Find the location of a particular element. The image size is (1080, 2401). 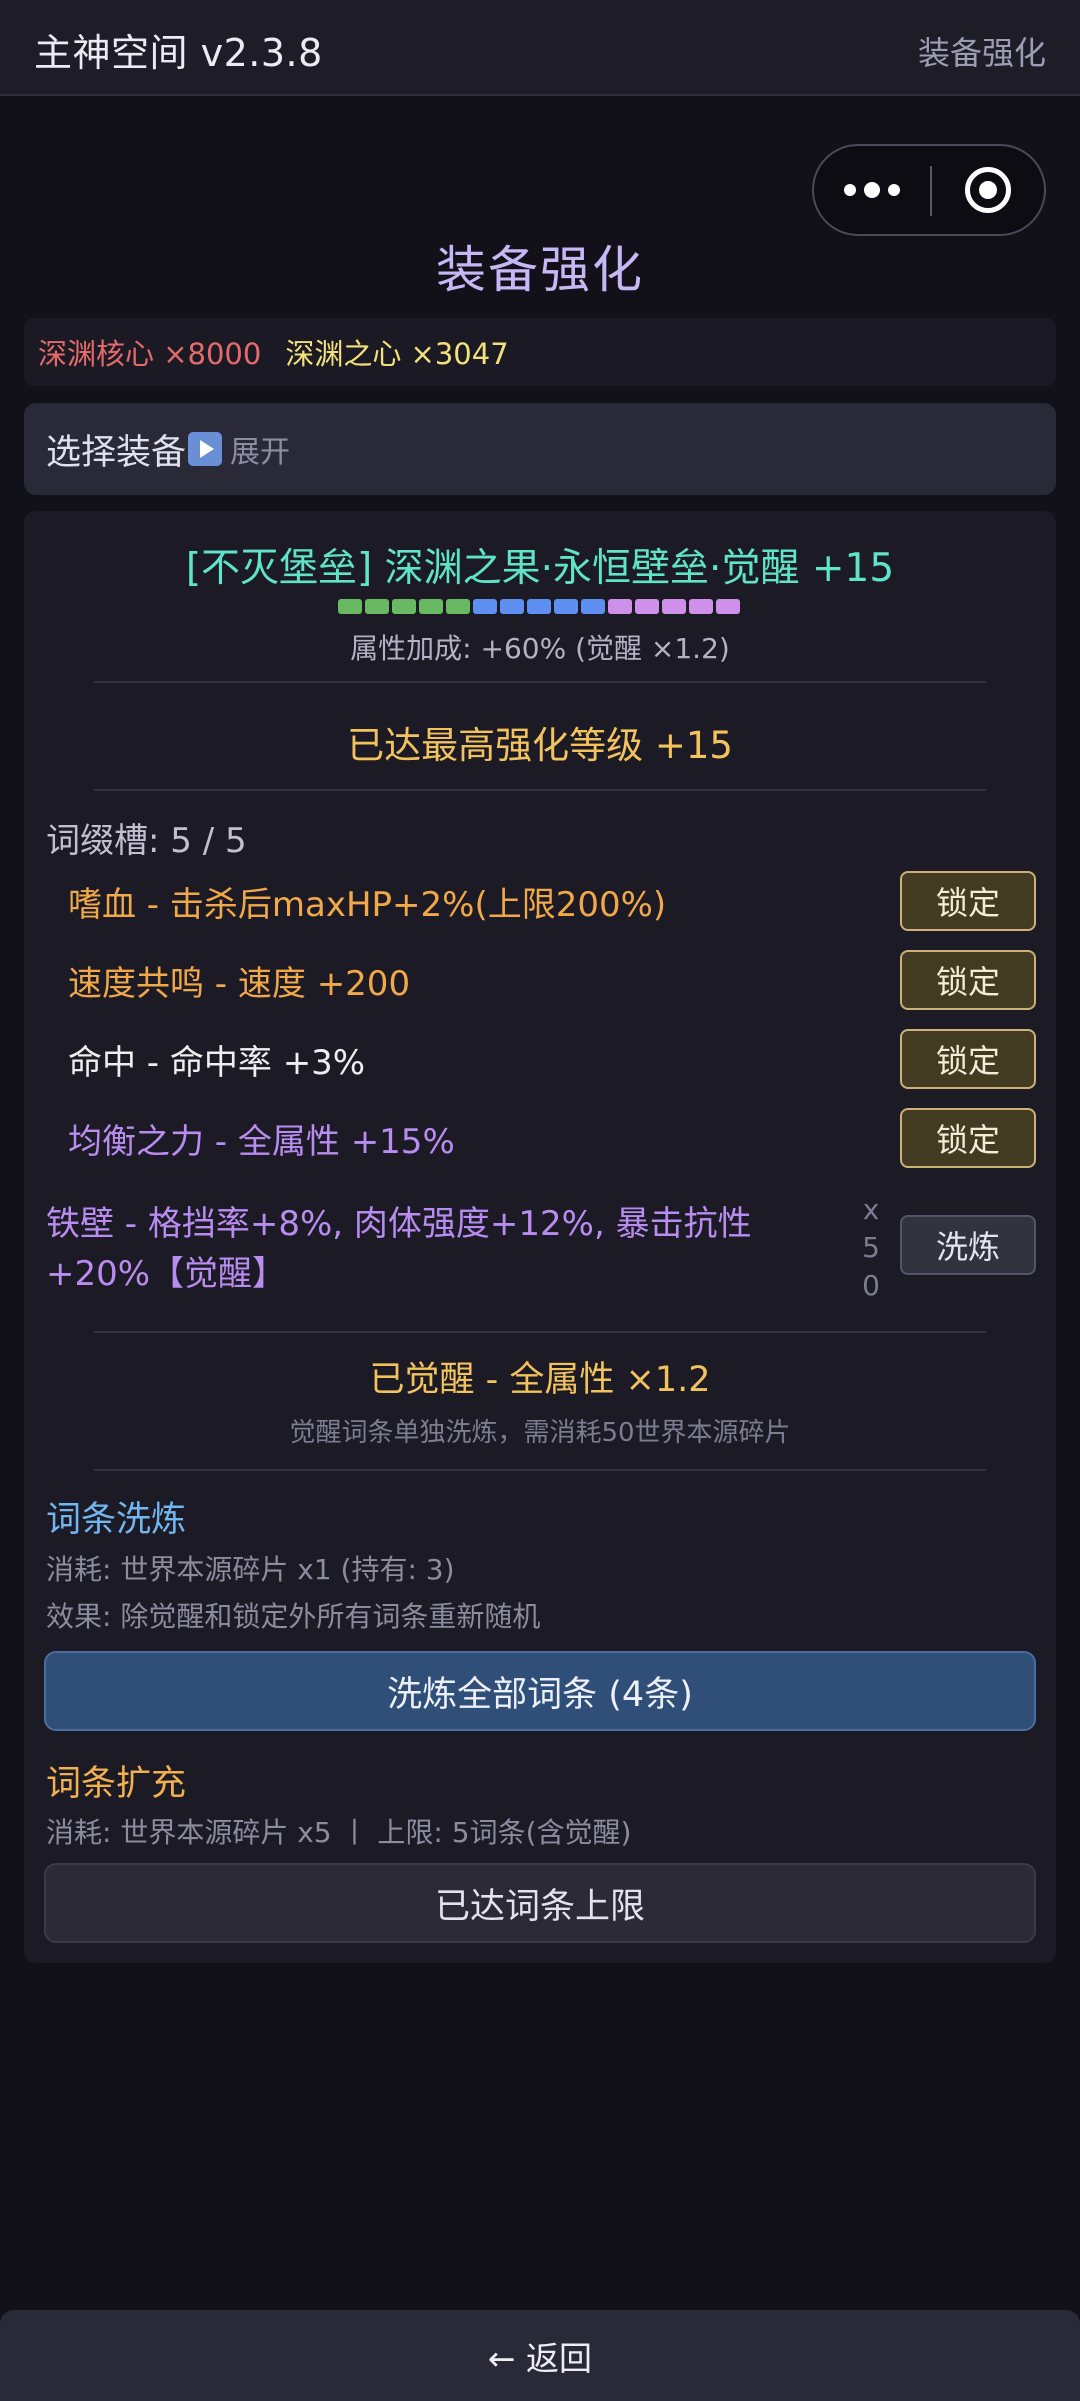

count-digit-5: 5 is located at coordinates (871, 1247).